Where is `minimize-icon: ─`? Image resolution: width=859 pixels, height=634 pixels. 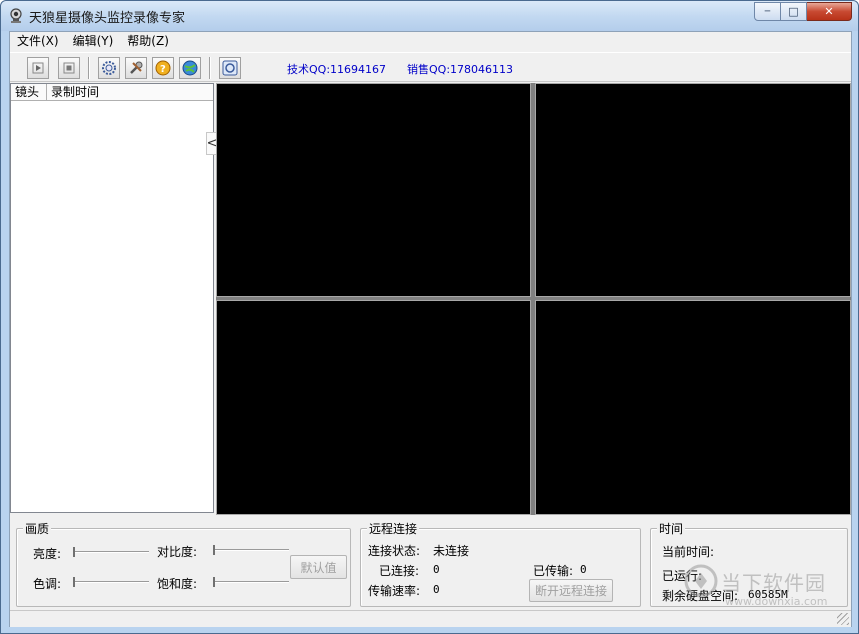
minimize-icon: ─ is located at coordinates (767, 11).